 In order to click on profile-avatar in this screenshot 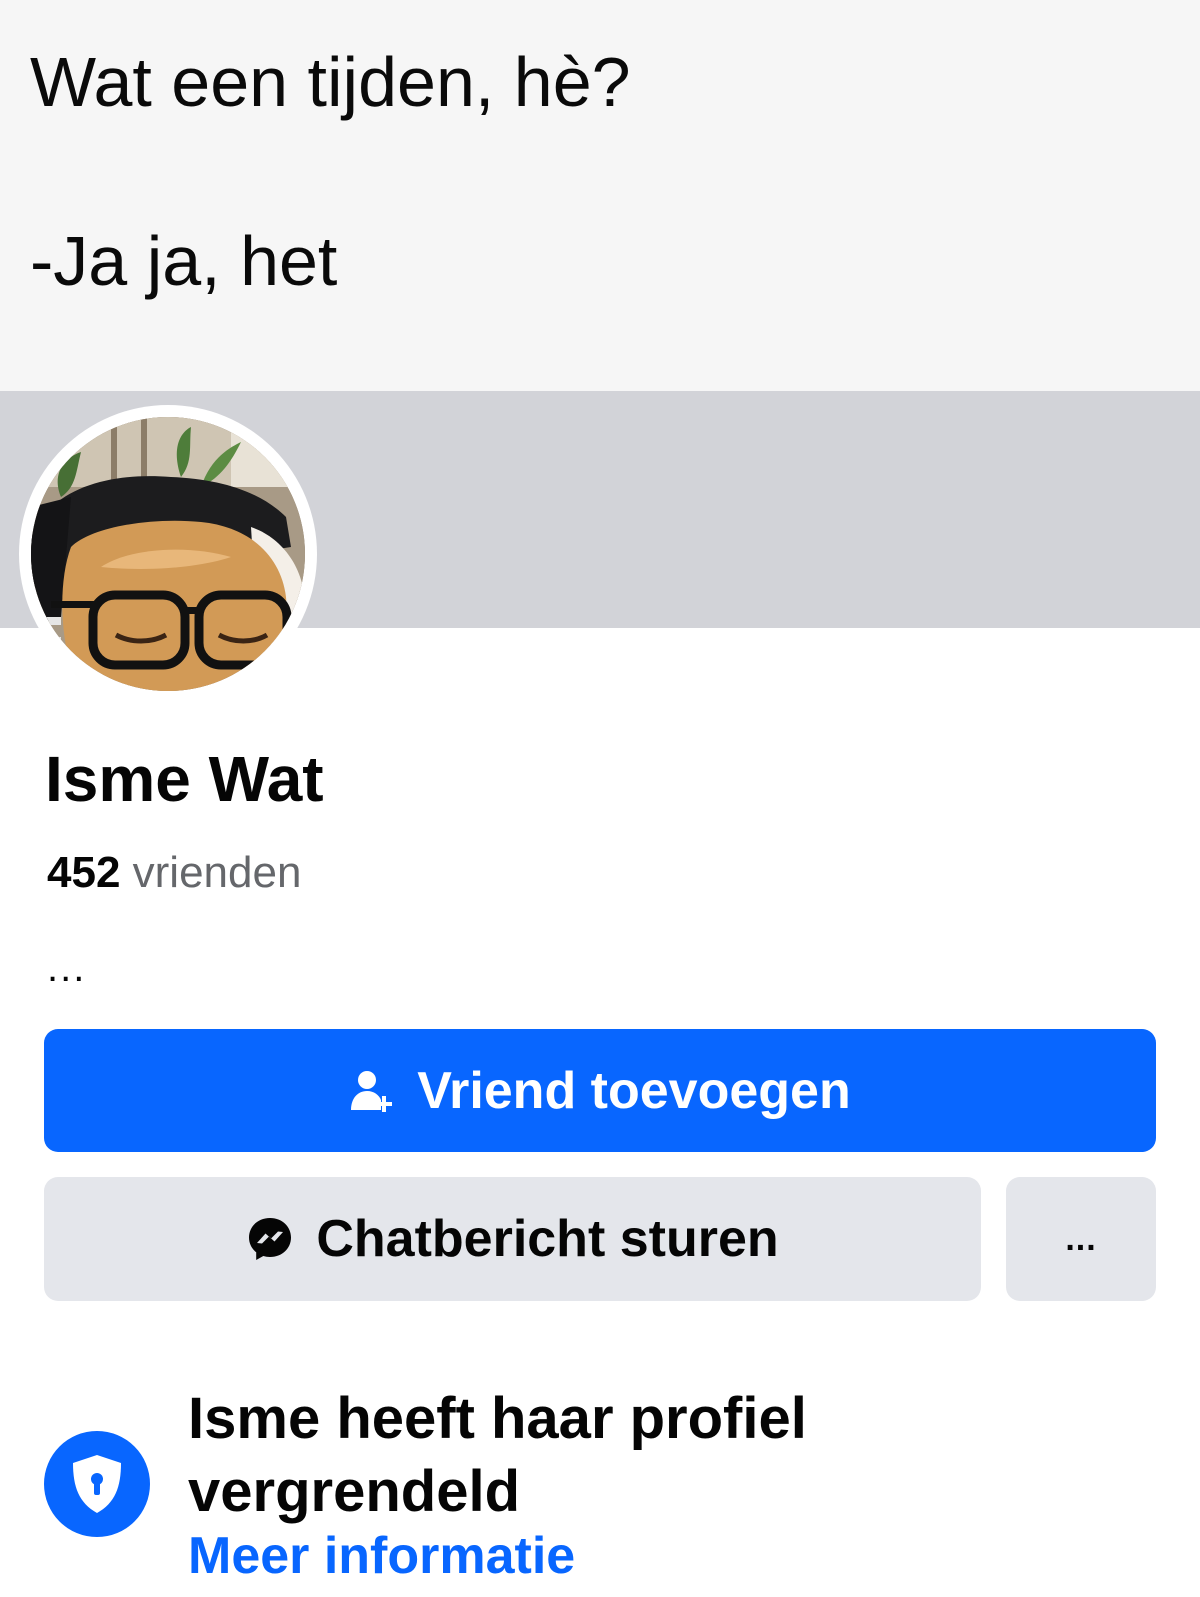, I will do `click(168, 554)`.